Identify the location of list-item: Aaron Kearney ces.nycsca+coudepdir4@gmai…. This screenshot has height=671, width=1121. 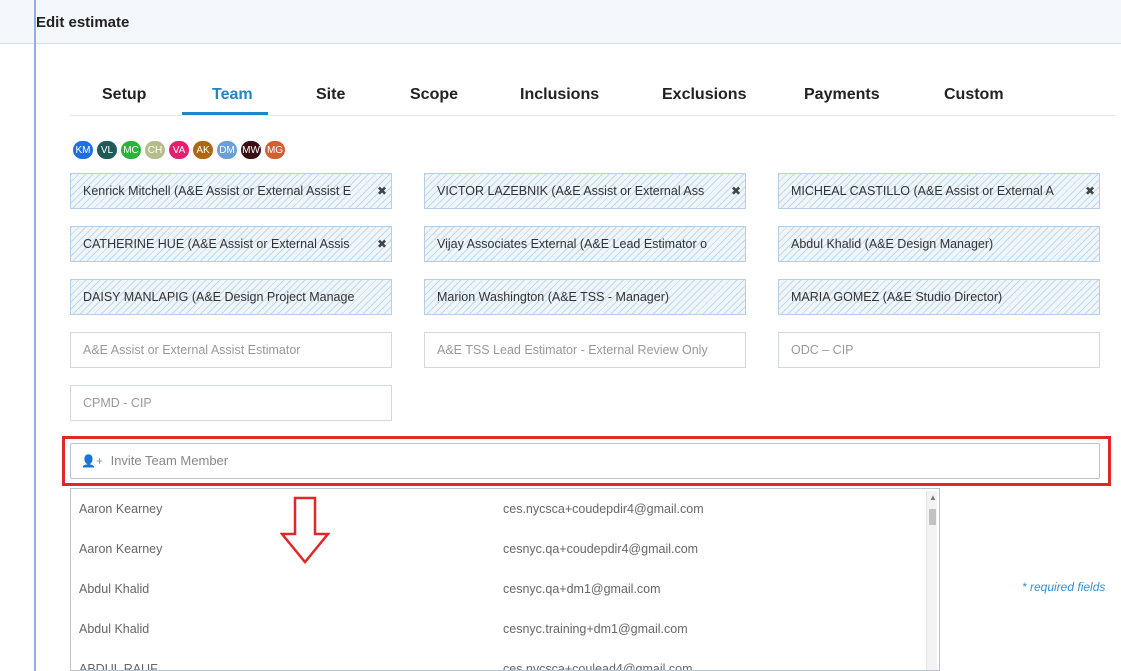
(497, 509).